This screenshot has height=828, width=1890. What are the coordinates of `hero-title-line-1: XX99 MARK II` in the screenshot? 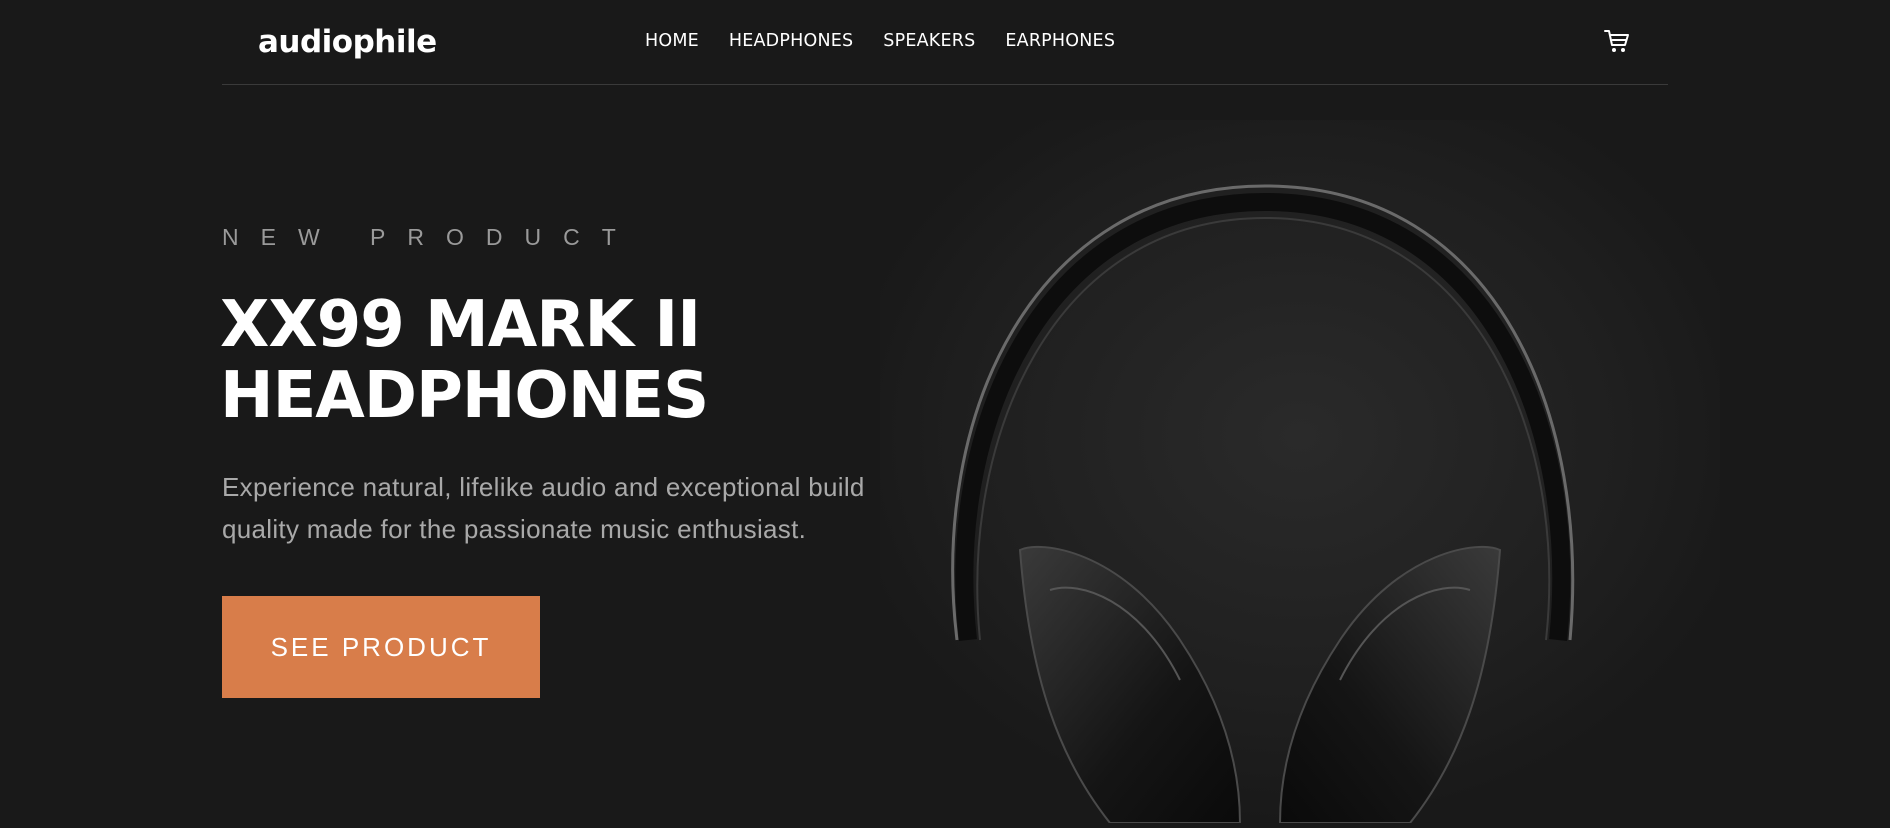 It's located at (460, 325).